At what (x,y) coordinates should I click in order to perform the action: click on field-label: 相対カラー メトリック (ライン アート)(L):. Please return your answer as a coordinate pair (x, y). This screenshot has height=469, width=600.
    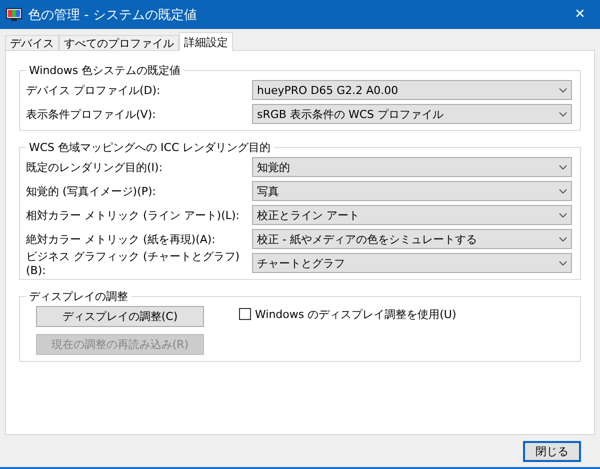
    Looking at the image, I should click on (133, 215).